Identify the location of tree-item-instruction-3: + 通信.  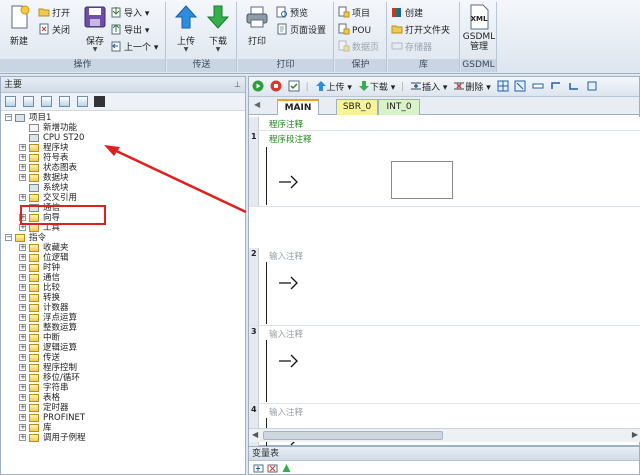
(123, 278).